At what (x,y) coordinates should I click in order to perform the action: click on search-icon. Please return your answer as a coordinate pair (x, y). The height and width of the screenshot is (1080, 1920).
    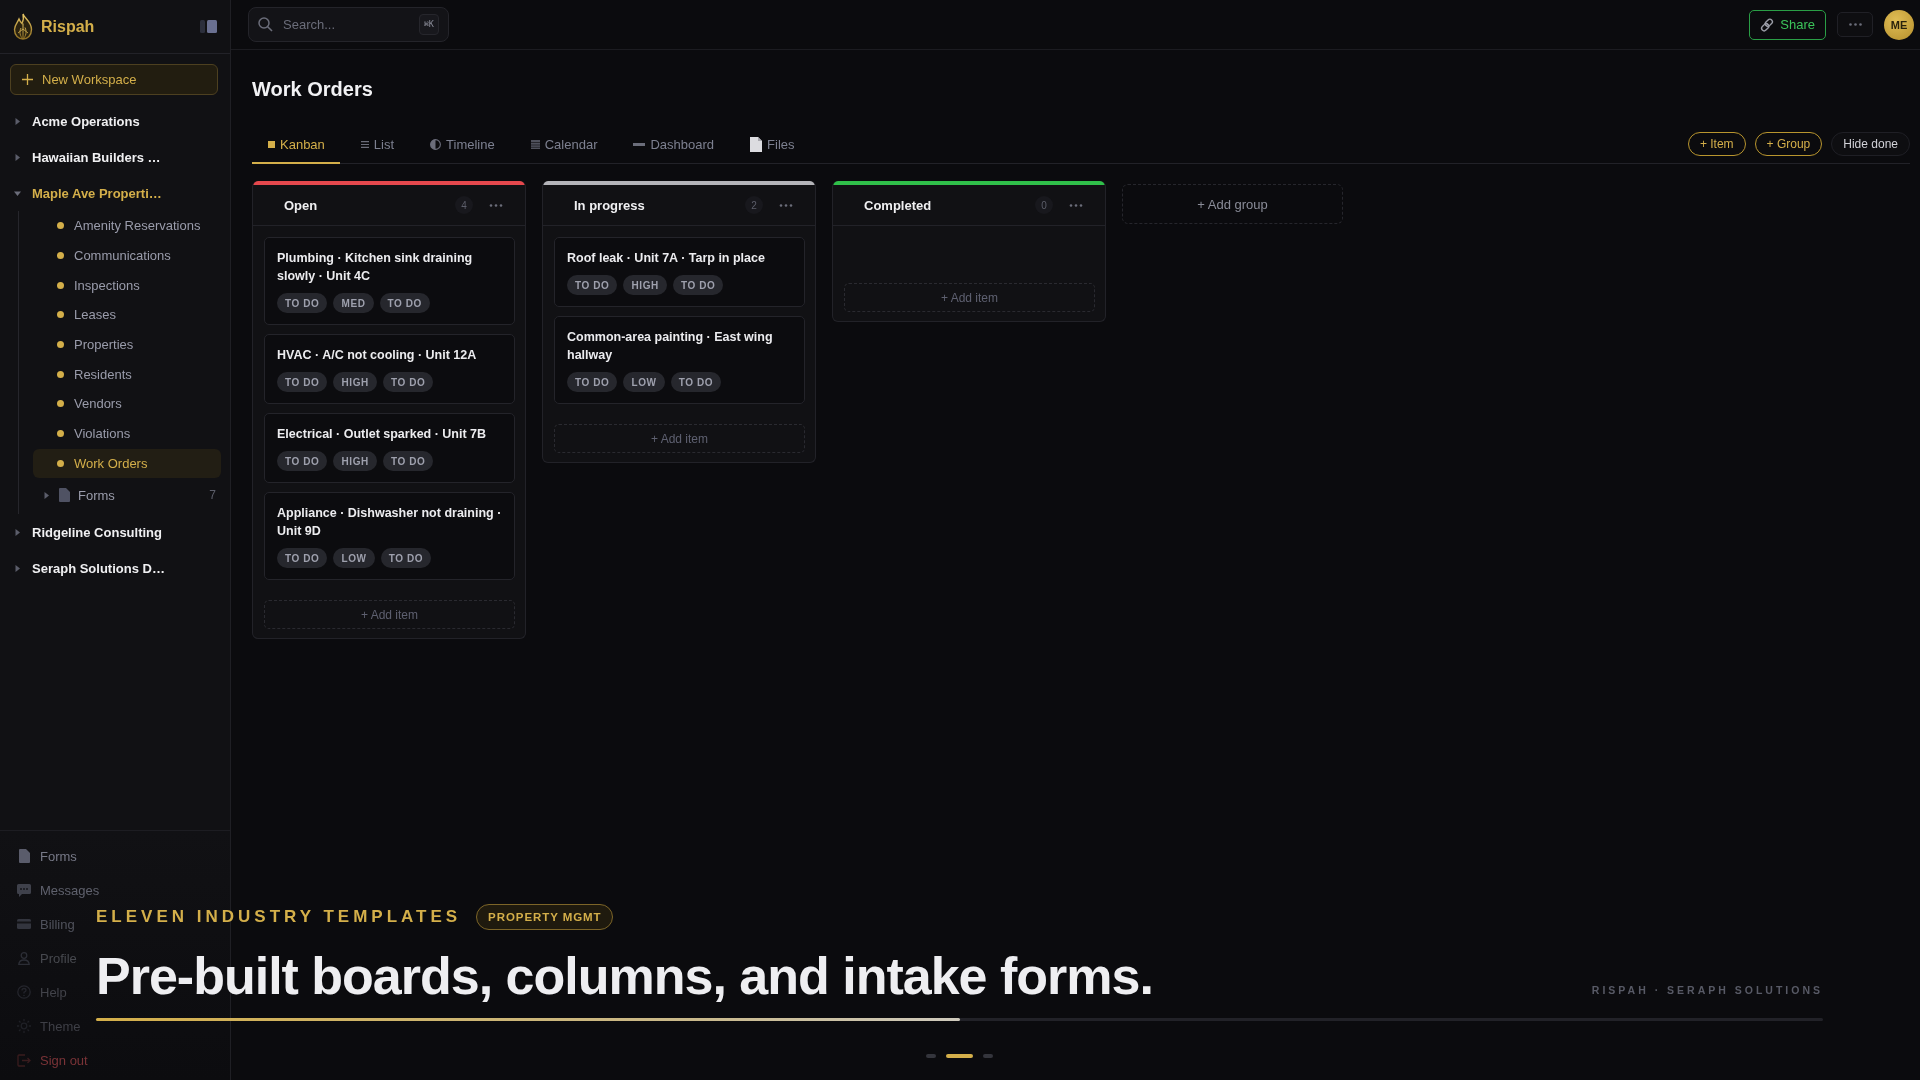
    Looking at the image, I should click on (265, 24).